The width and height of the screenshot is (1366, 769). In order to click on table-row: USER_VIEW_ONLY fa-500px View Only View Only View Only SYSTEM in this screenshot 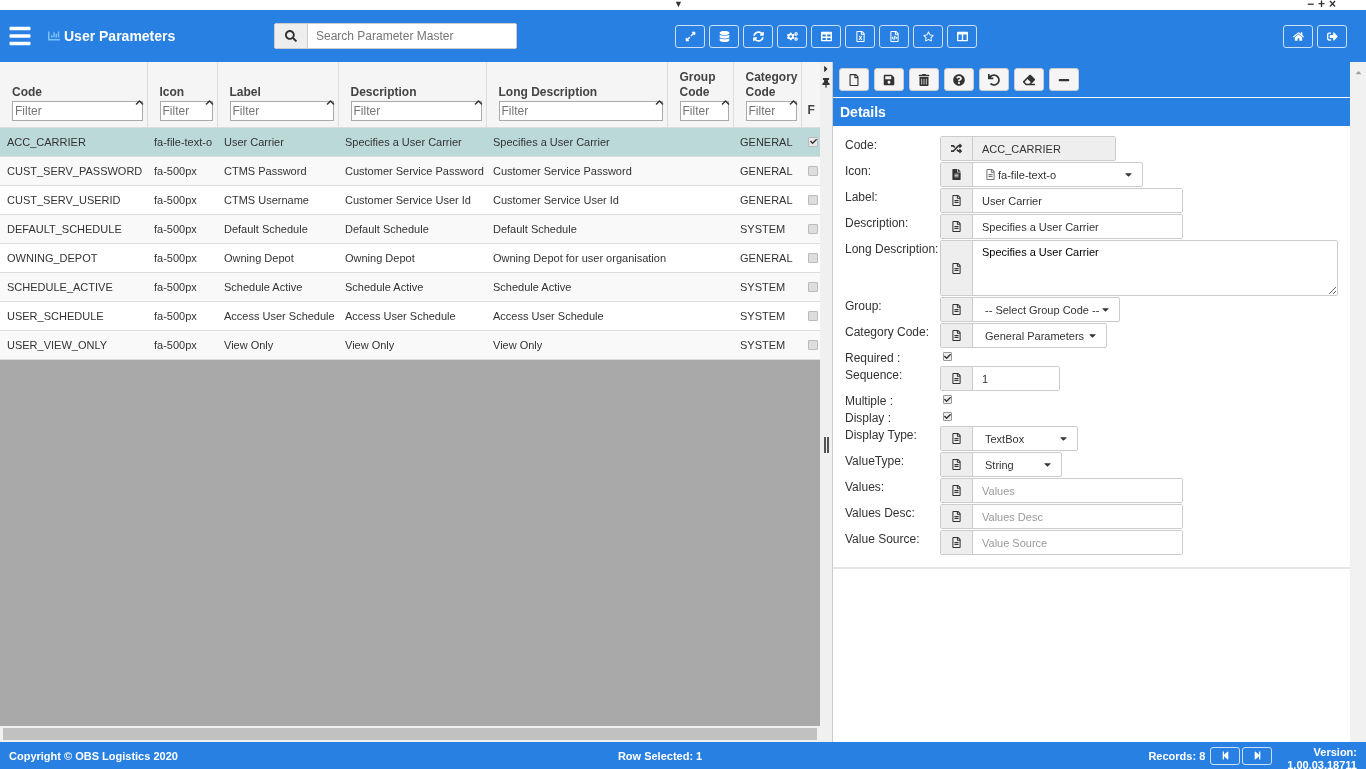, I will do `click(410, 344)`.